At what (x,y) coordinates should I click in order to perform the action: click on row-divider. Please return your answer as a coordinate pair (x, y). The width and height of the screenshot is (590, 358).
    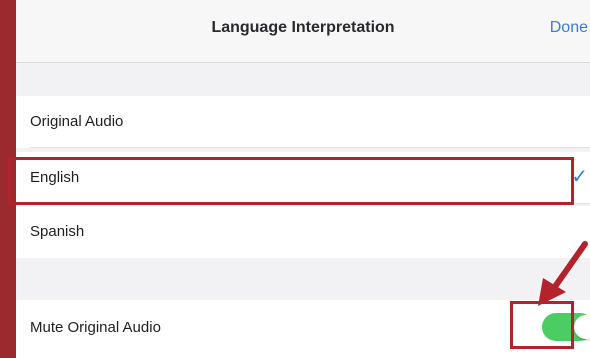
    Looking at the image, I should click on (310, 147).